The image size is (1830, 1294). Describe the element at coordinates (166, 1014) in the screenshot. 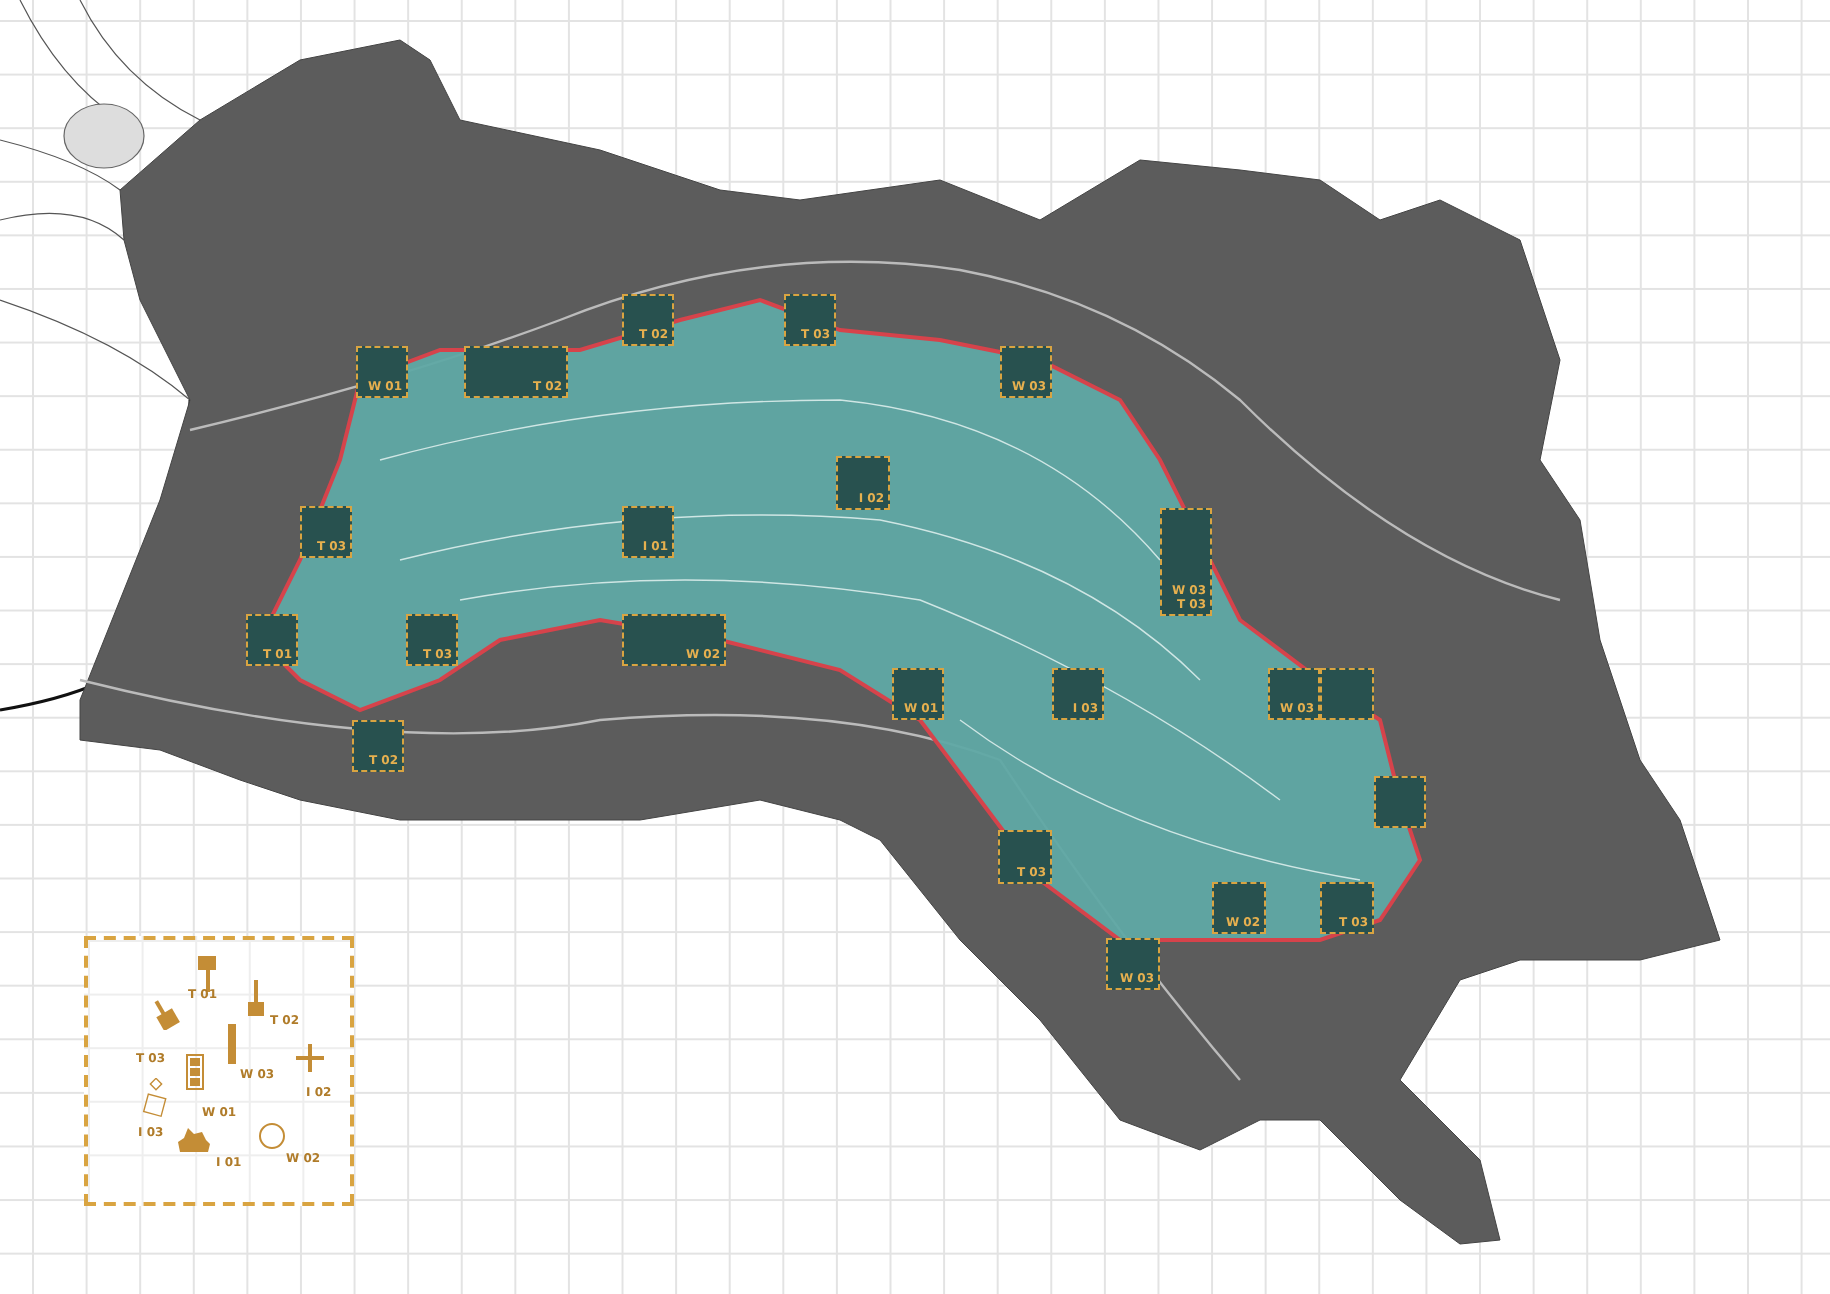

I see `panel-icon` at that location.